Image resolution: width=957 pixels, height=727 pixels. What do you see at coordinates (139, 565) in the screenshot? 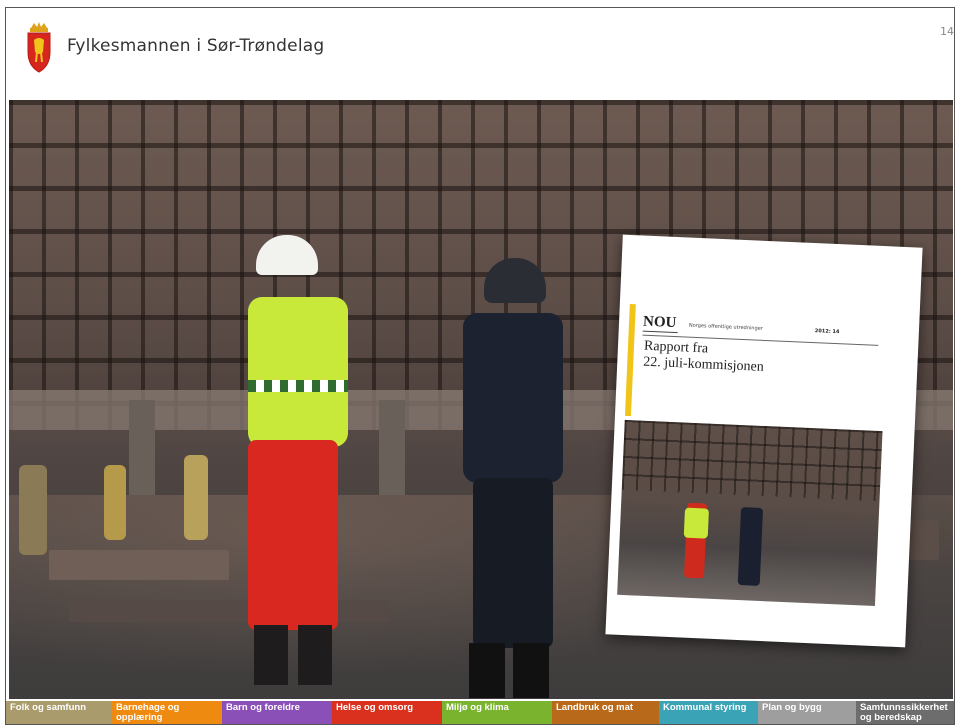
I see `debris` at bounding box center [139, 565].